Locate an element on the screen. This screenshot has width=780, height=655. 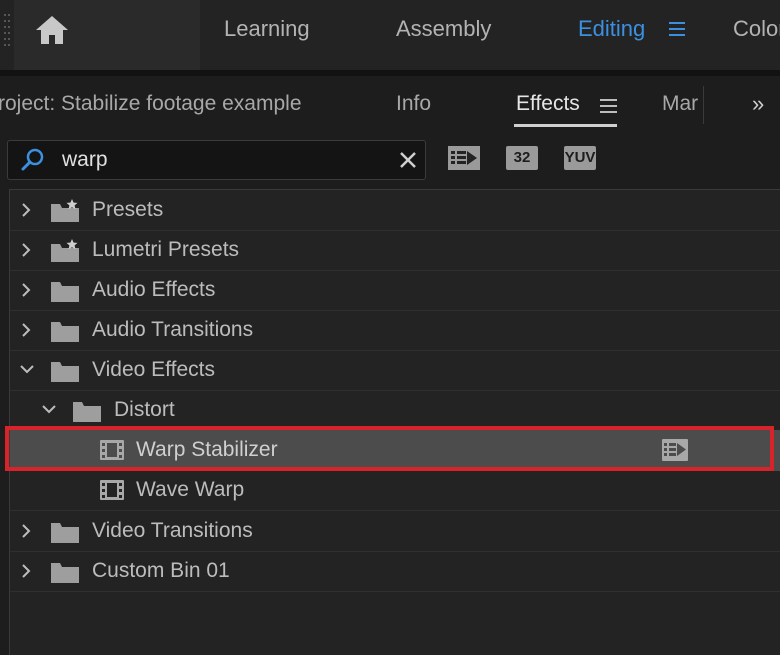
tree-row-label: Wave Warp is located at coordinates (190, 489).